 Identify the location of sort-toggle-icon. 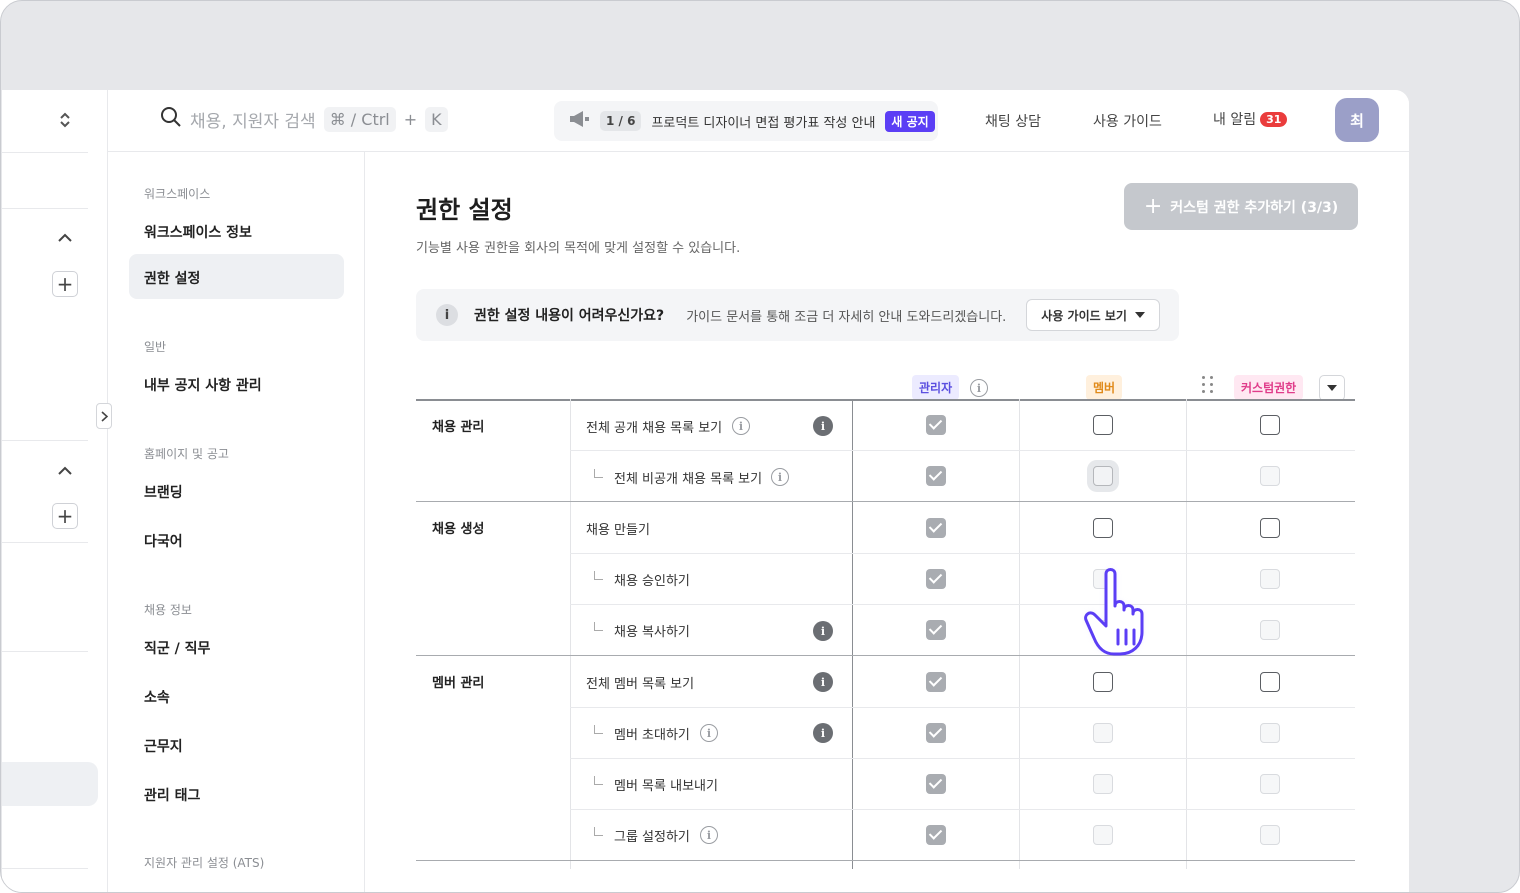
(65, 120).